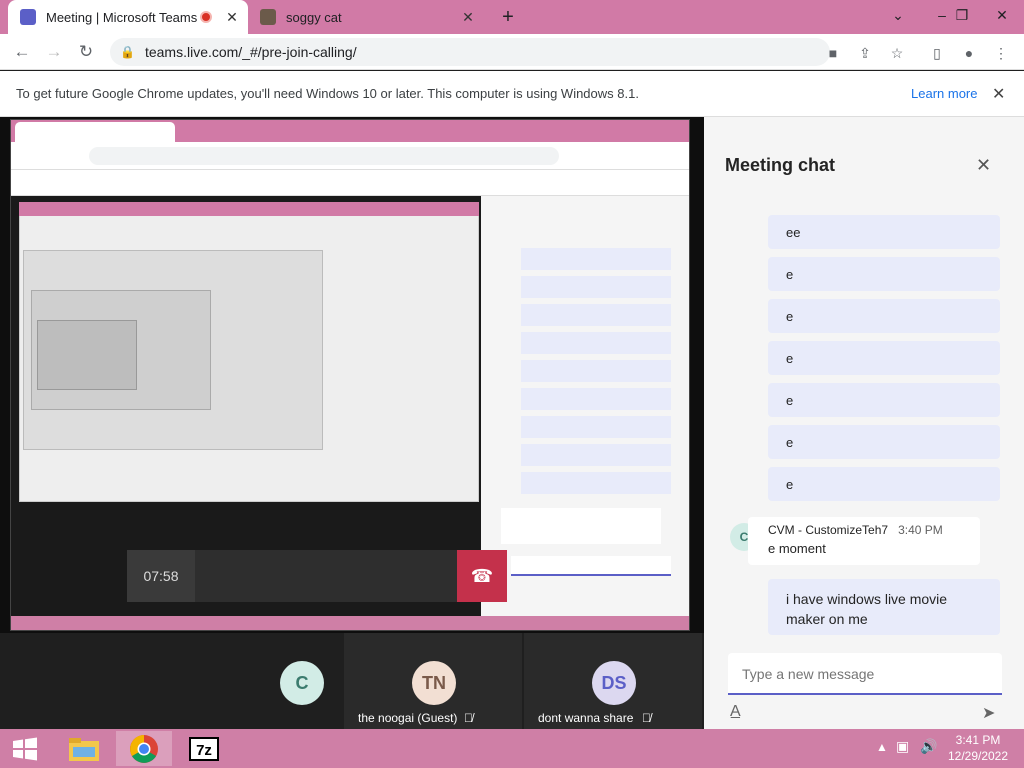 The height and width of the screenshot is (768, 1024). Describe the element at coordinates (937, 53) in the screenshot. I see `side-panel-icon: ▯` at that location.